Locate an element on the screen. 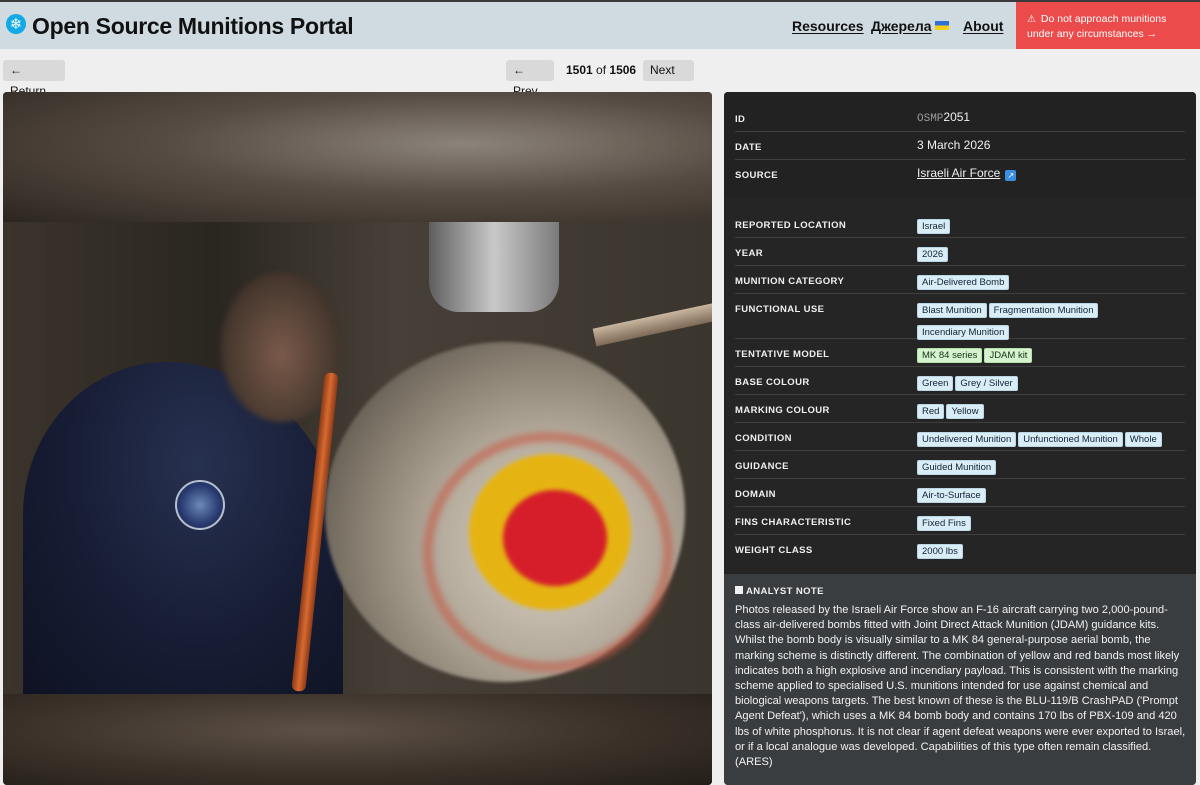 The height and width of the screenshot is (785, 1200). analyst-note-title: ANALYST NOTE is located at coordinates (779, 591).